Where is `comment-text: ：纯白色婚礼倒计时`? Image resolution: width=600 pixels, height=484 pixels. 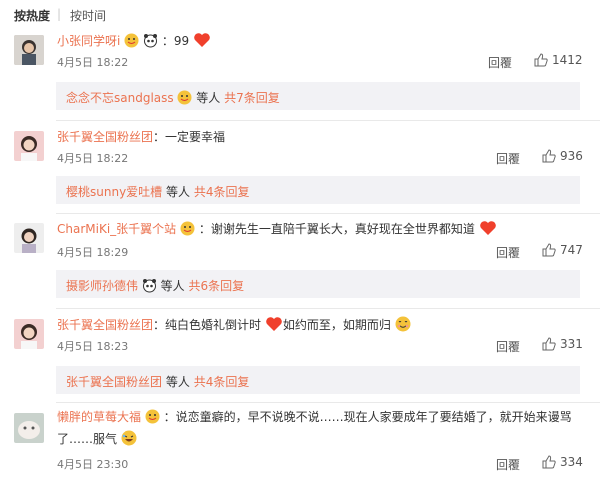 comment-text: ：纯白色婚礼倒计时 is located at coordinates (207, 325).